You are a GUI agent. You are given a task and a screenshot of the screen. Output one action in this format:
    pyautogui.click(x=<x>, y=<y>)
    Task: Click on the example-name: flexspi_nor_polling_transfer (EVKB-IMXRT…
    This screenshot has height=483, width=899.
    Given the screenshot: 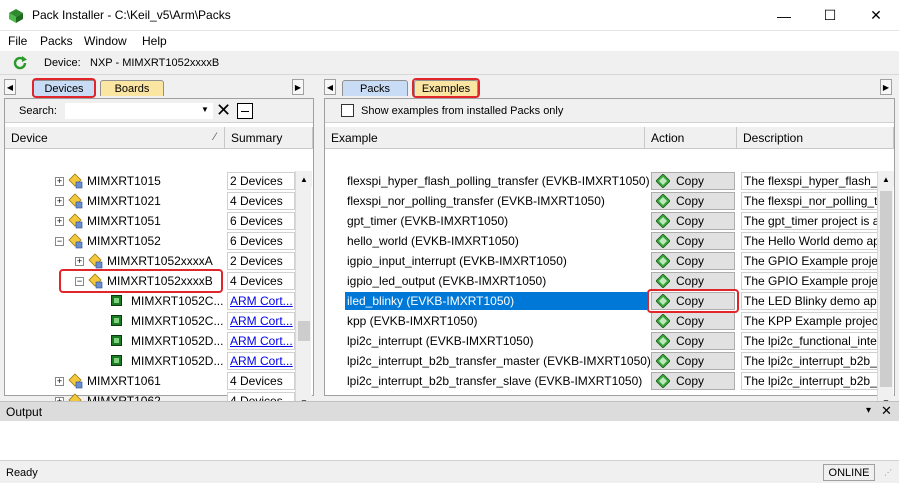 What is the action you would take?
    pyautogui.click(x=476, y=201)
    